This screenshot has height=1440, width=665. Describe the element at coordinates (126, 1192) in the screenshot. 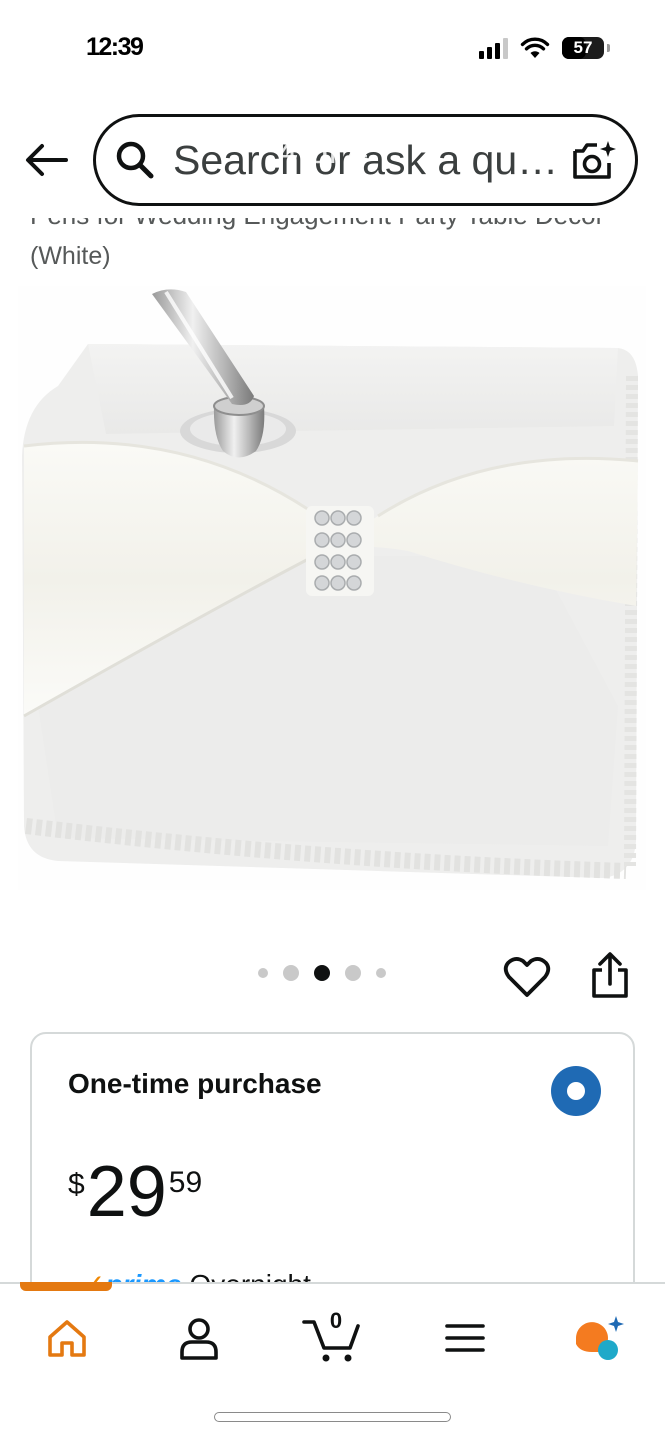

I see `price-whole: 29` at that location.